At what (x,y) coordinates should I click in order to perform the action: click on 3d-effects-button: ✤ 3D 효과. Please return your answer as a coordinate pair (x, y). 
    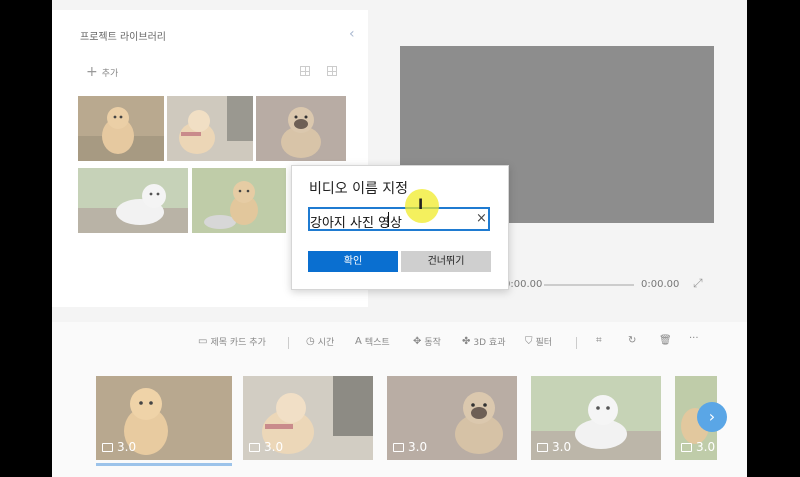
    Looking at the image, I should click on (483, 341).